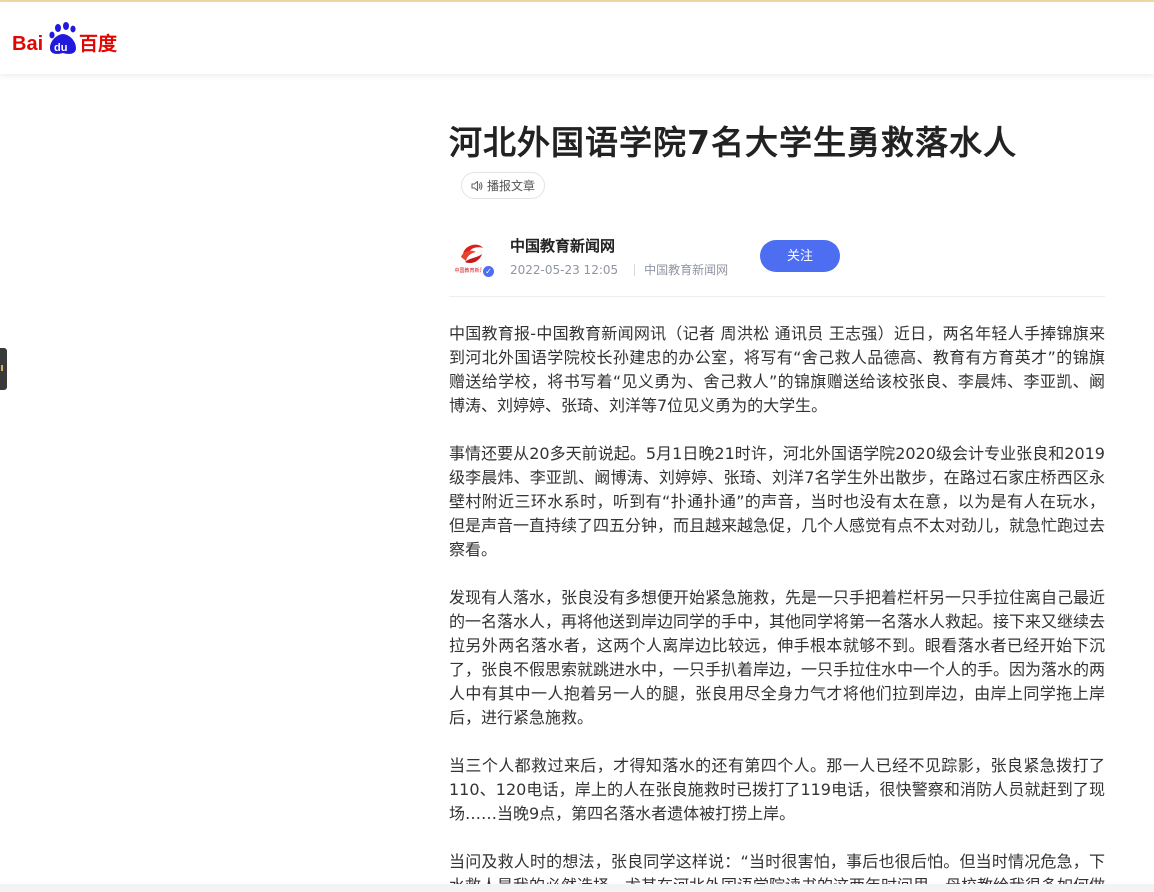 The height and width of the screenshot is (892, 1154). I want to click on svg-text: Bai, so click(27, 44).